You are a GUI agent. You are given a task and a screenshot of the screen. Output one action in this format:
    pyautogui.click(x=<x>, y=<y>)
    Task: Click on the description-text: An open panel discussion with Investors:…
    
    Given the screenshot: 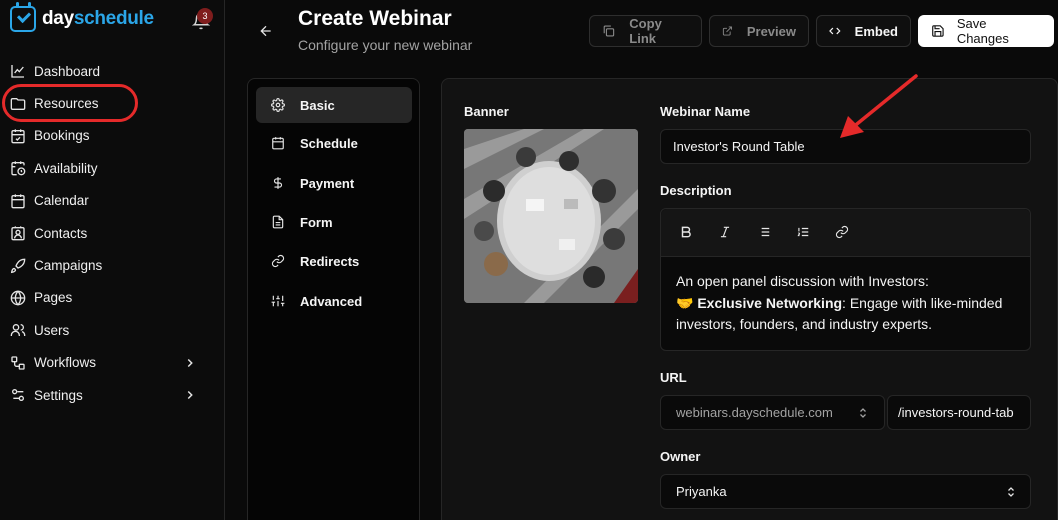 What is the action you would take?
    pyautogui.click(x=845, y=303)
    